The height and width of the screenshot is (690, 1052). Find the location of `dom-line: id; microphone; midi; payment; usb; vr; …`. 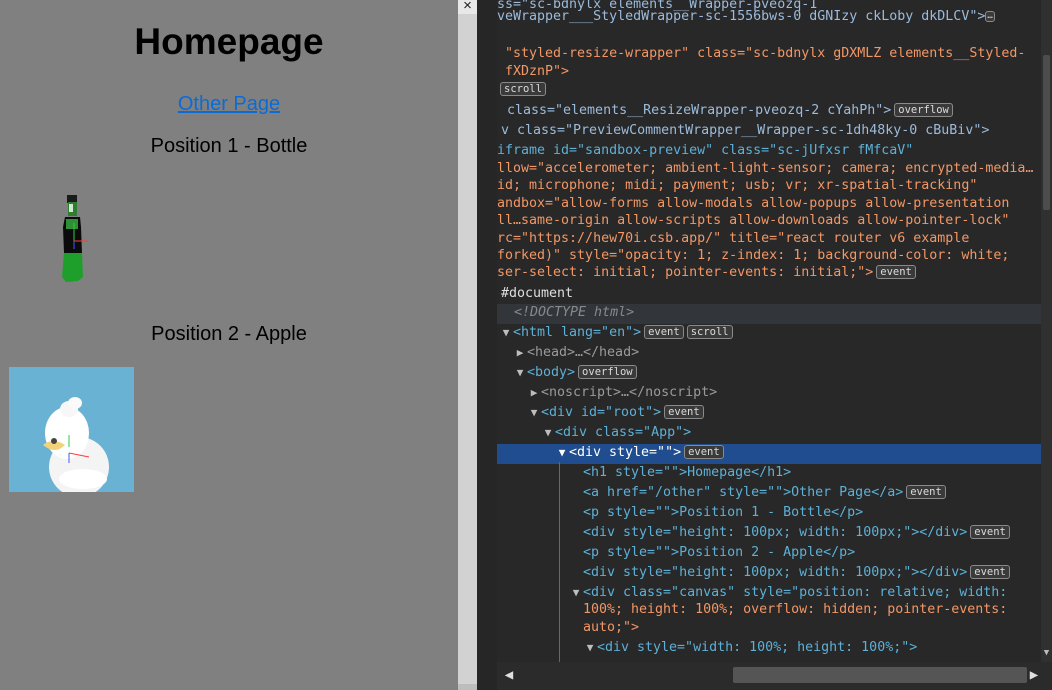

dom-line: id; microphone; midi; payment; usb; vr; … is located at coordinates (737, 187).